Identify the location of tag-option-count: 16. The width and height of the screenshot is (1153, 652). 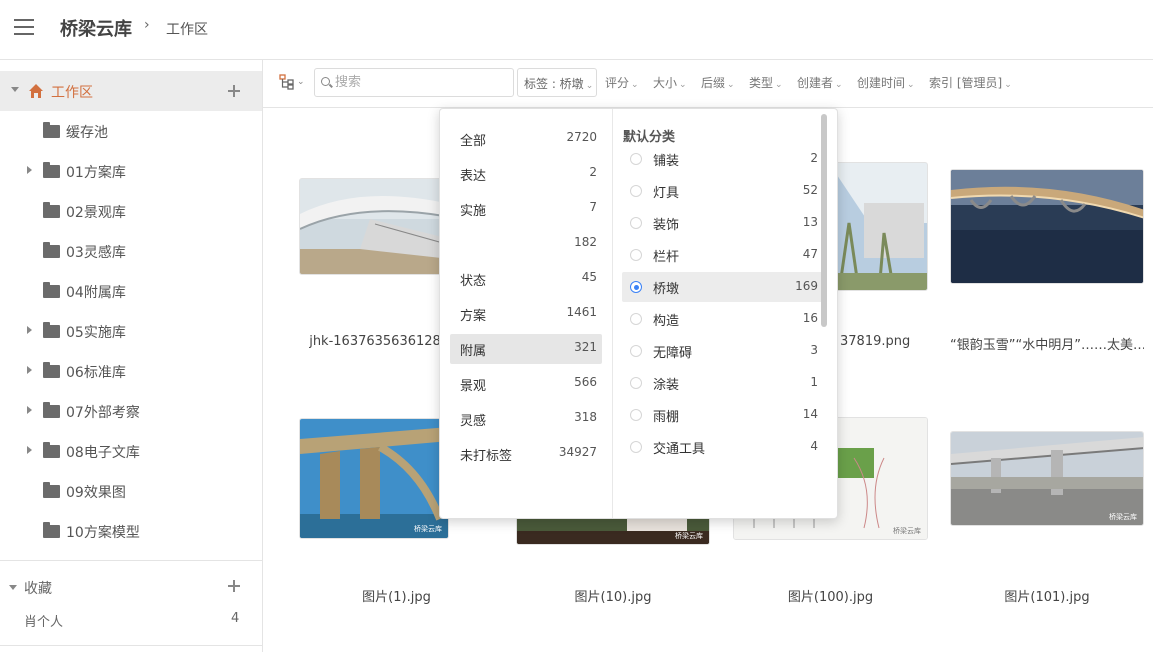
(810, 318).